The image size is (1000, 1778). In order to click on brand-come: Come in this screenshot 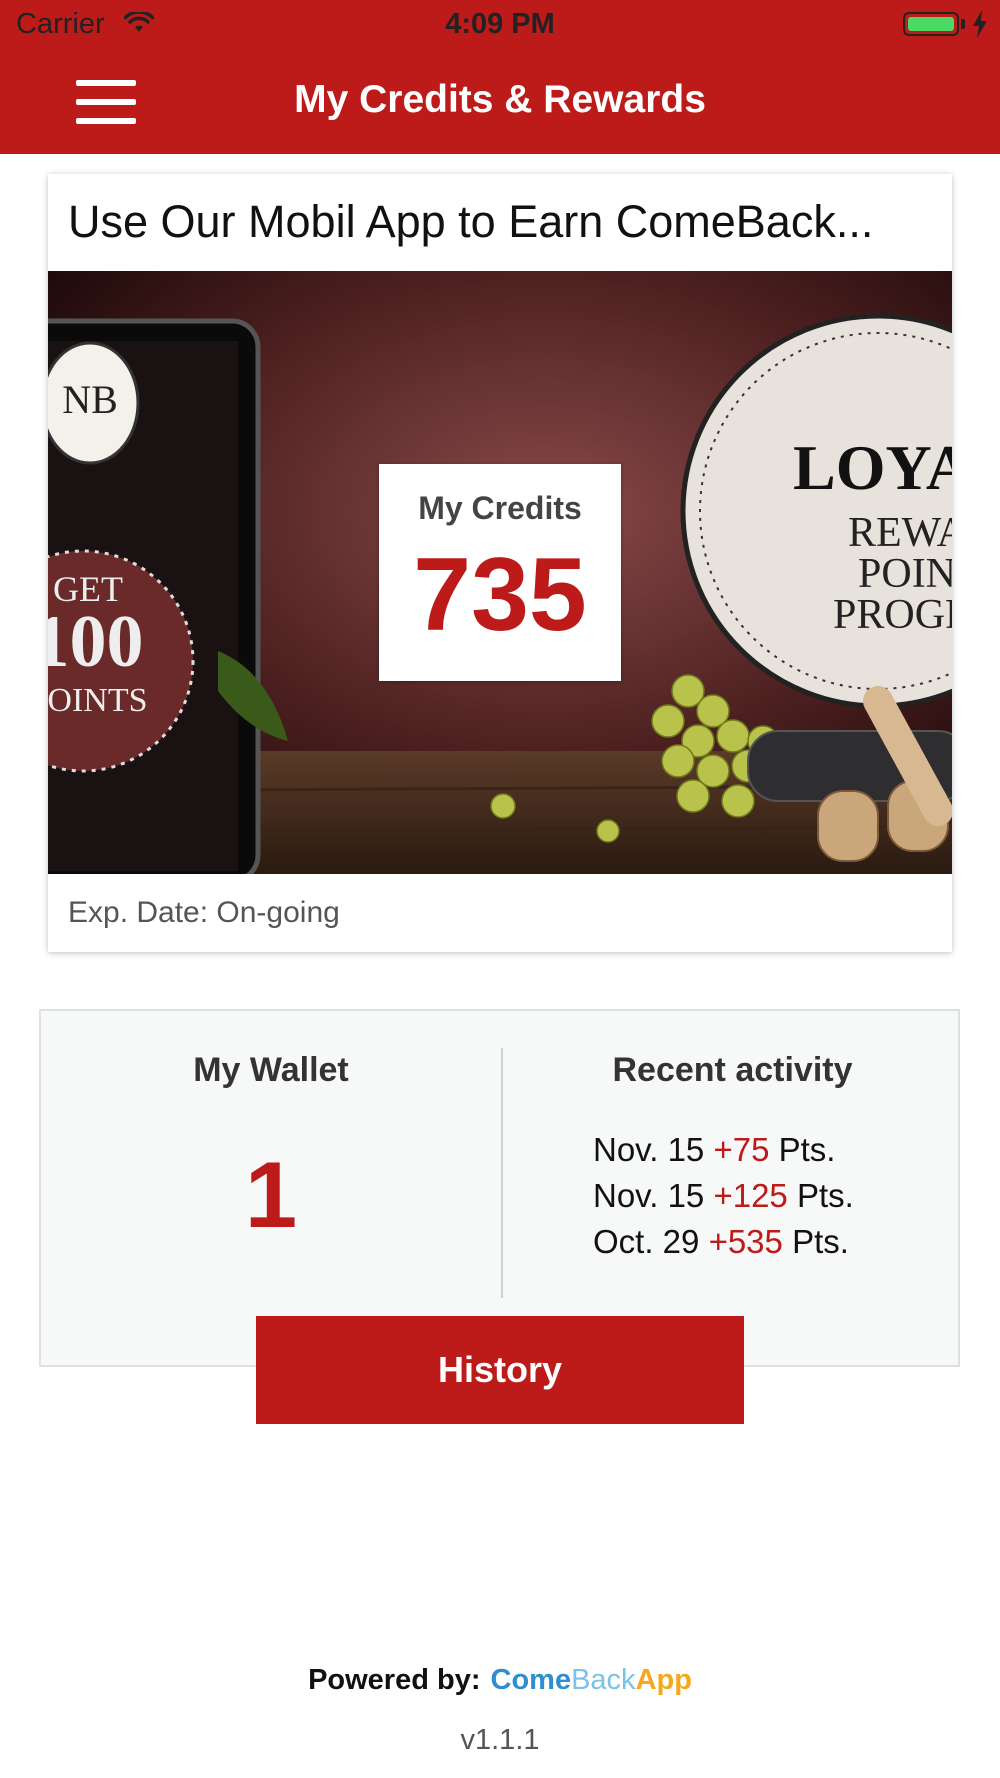, I will do `click(531, 1680)`.